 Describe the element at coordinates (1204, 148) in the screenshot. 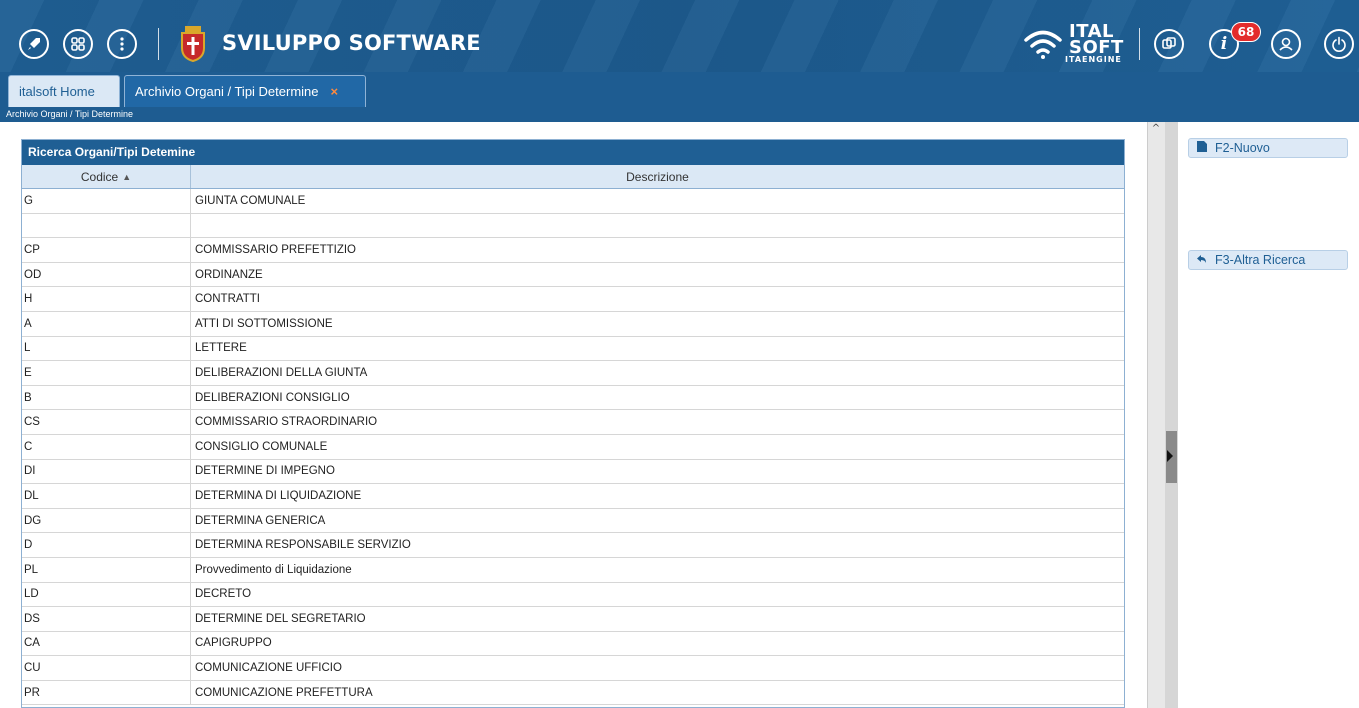

I see `document-icon` at that location.